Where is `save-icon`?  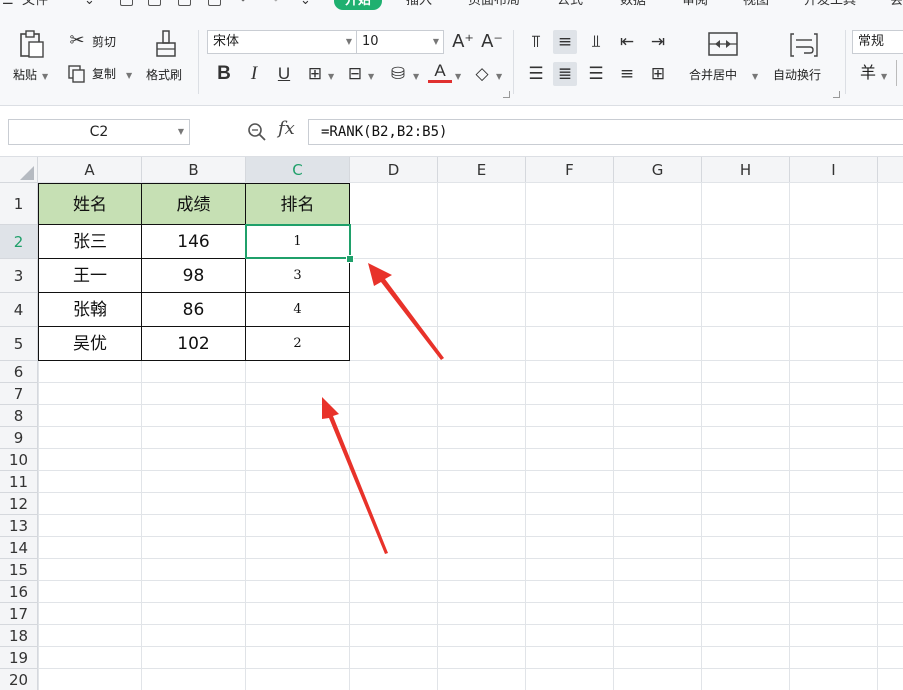 save-icon is located at coordinates (126, 3).